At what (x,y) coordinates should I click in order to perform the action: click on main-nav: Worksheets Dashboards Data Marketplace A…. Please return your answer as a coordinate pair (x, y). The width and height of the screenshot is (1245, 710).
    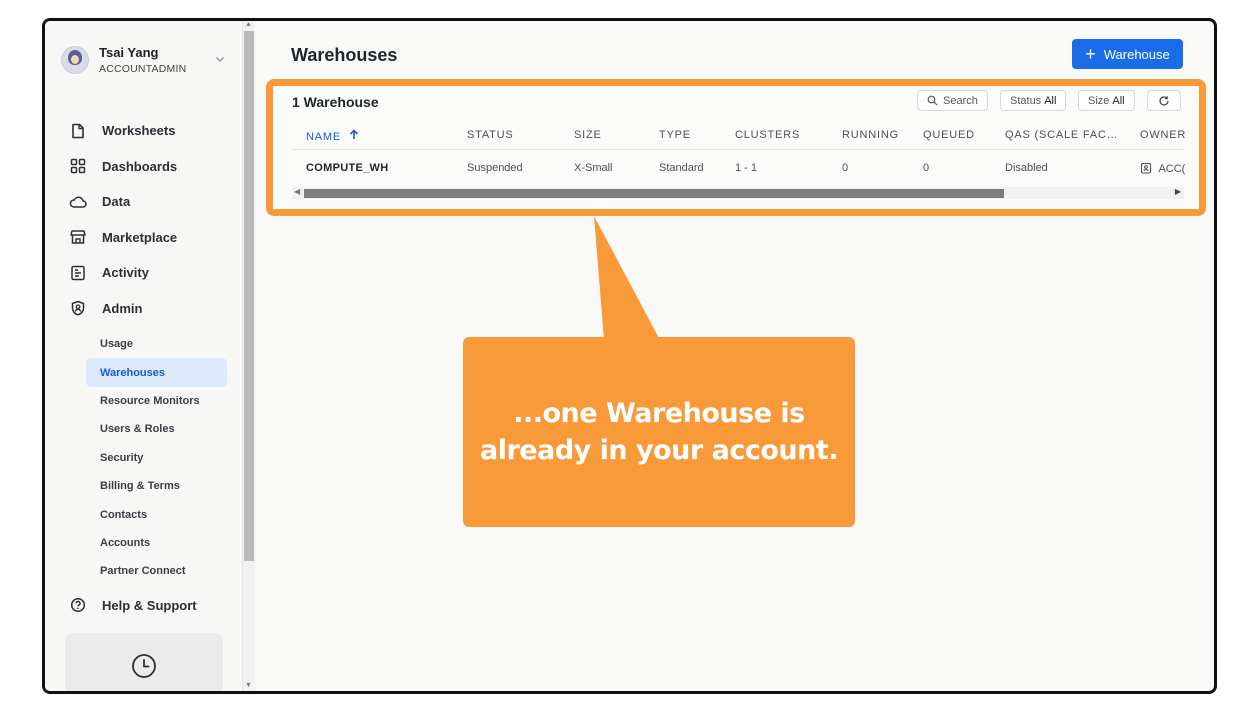
    Looking at the image, I should click on (144, 368).